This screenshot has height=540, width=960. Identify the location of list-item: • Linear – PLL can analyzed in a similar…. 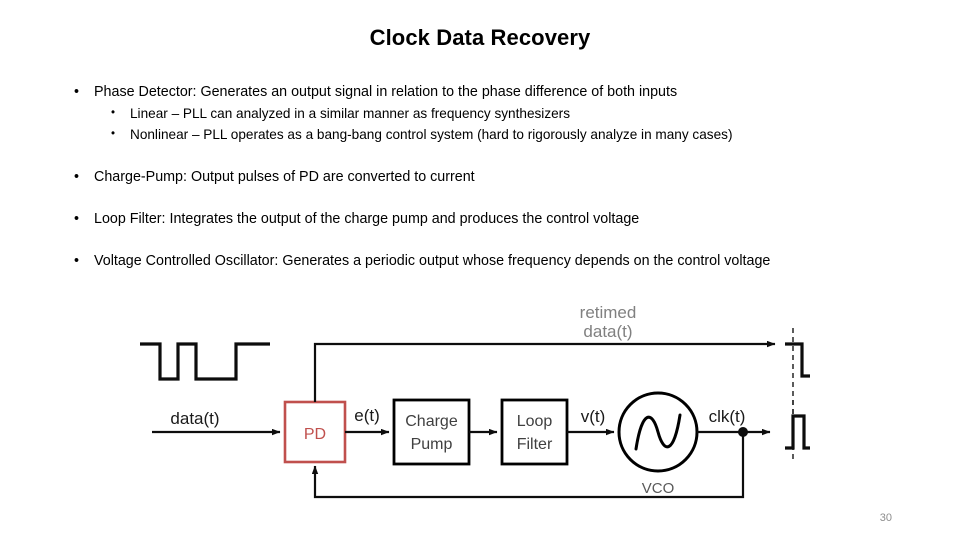
(484, 113).